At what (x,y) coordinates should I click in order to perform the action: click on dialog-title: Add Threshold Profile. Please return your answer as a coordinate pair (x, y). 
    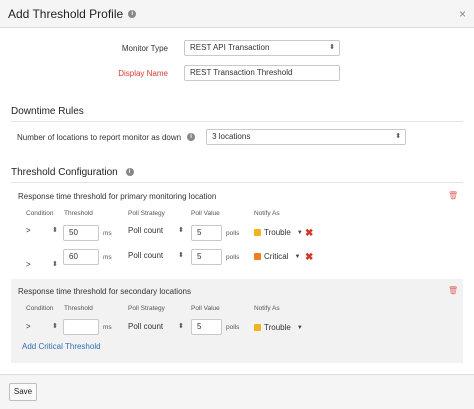
    Looking at the image, I should click on (66, 13).